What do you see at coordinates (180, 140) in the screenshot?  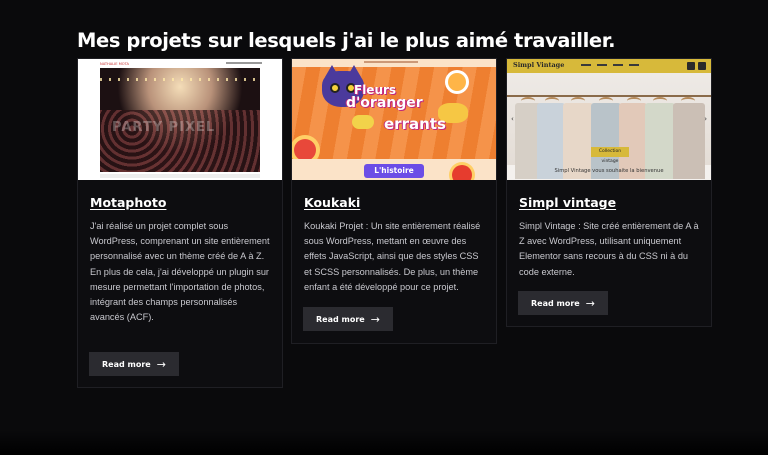 I see `crowd` at bounding box center [180, 140].